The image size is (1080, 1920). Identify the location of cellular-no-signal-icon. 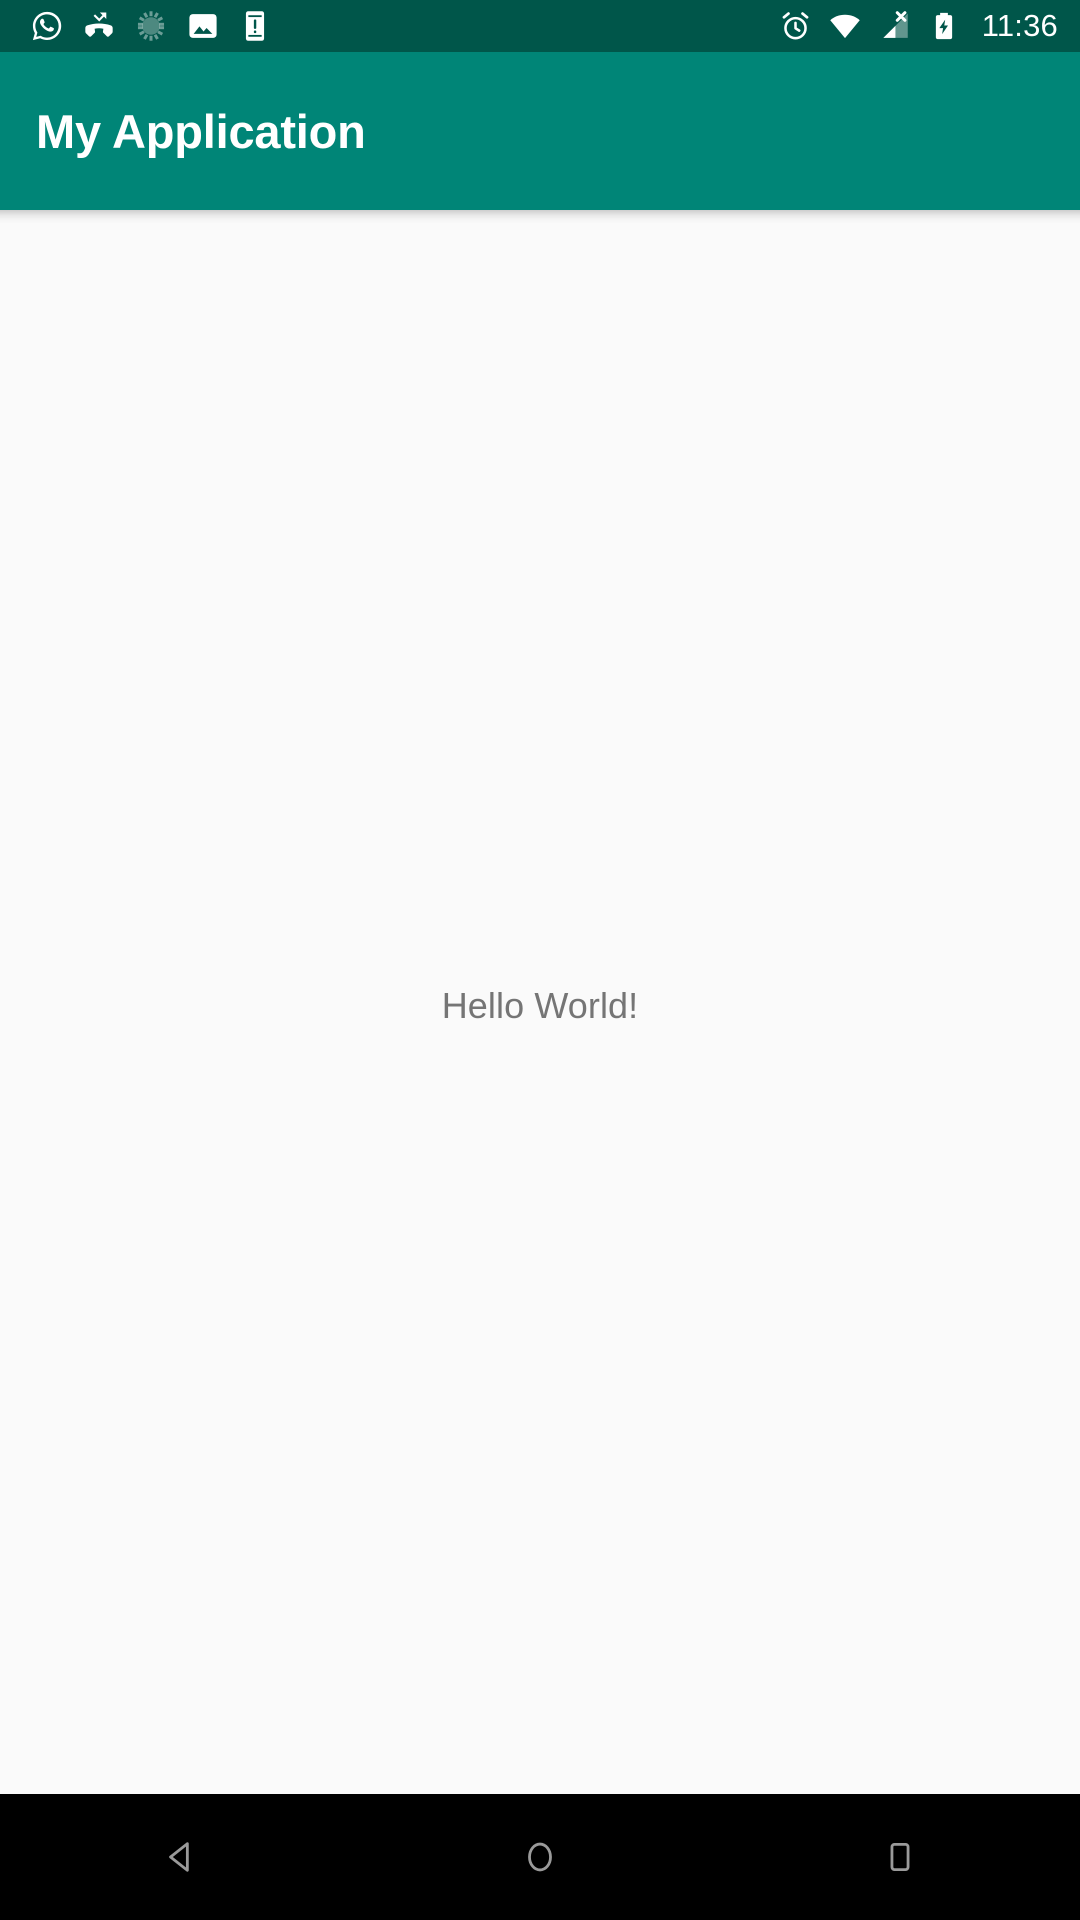
(895, 26).